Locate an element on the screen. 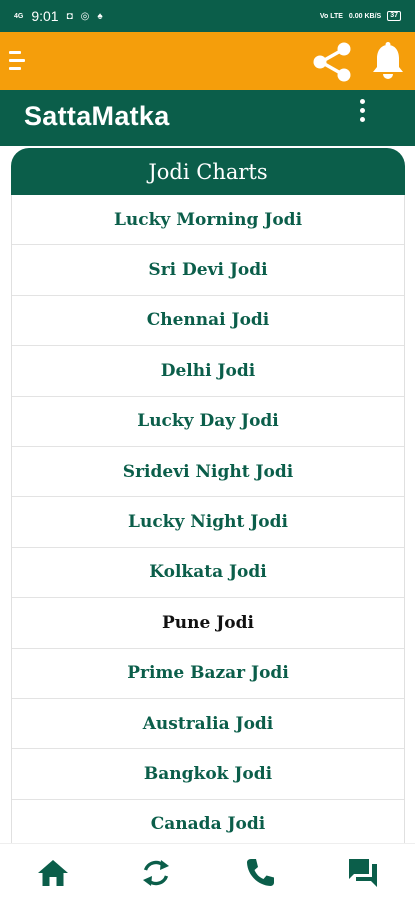 This screenshot has width=415, height=900. card-header: Jodi Charts is located at coordinates (208, 171).